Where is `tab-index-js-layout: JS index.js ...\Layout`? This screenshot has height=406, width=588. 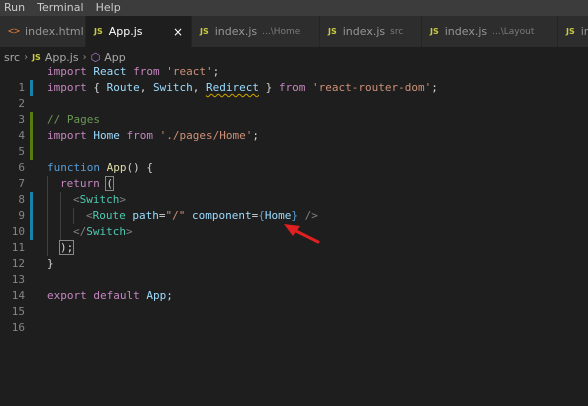
tab-index-js-layout: JS index.js ...\Layout is located at coordinates (490, 31).